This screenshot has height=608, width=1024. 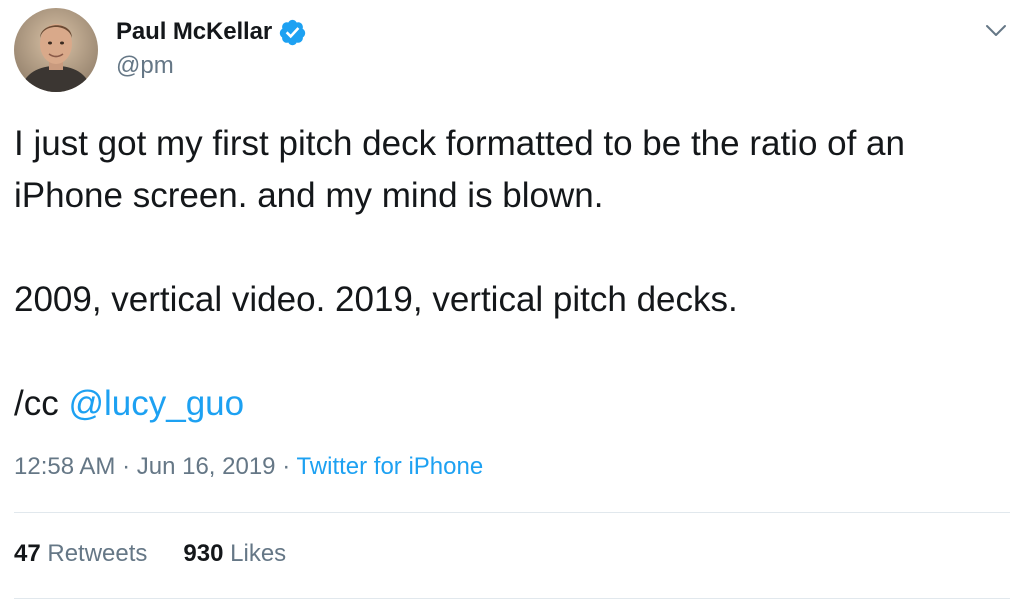 What do you see at coordinates (206, 466) in the screenshot?
I see `tweet-date: Jun 16, 2019` at bounding box center [206, 466].